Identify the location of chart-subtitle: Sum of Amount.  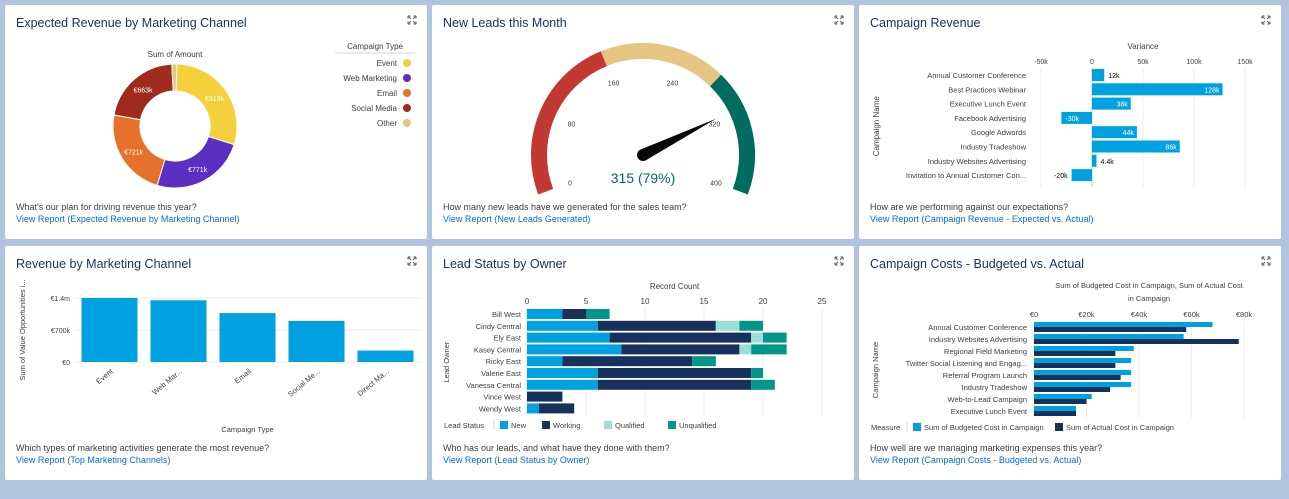
(175, 54).